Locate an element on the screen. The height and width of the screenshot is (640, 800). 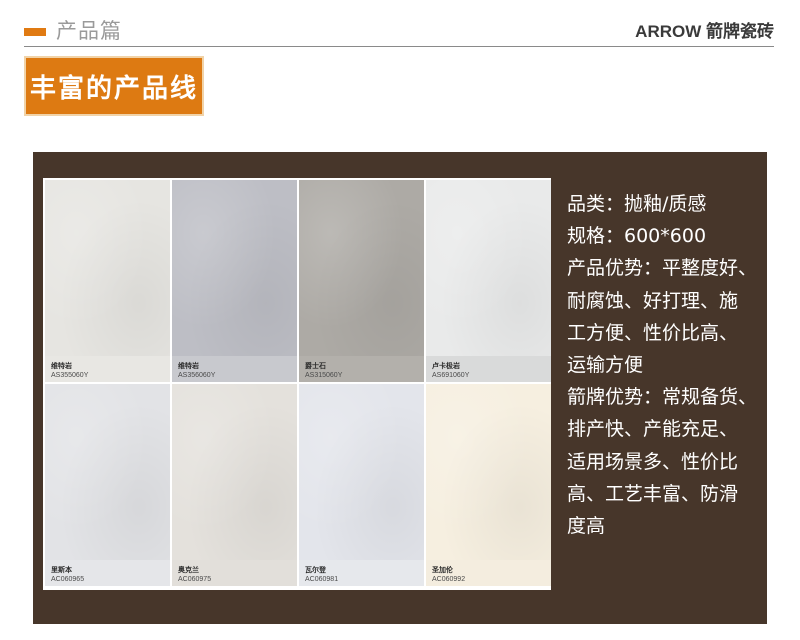
product-tile: 爵士石 AS315060Y is located at coordinates (361, 281).